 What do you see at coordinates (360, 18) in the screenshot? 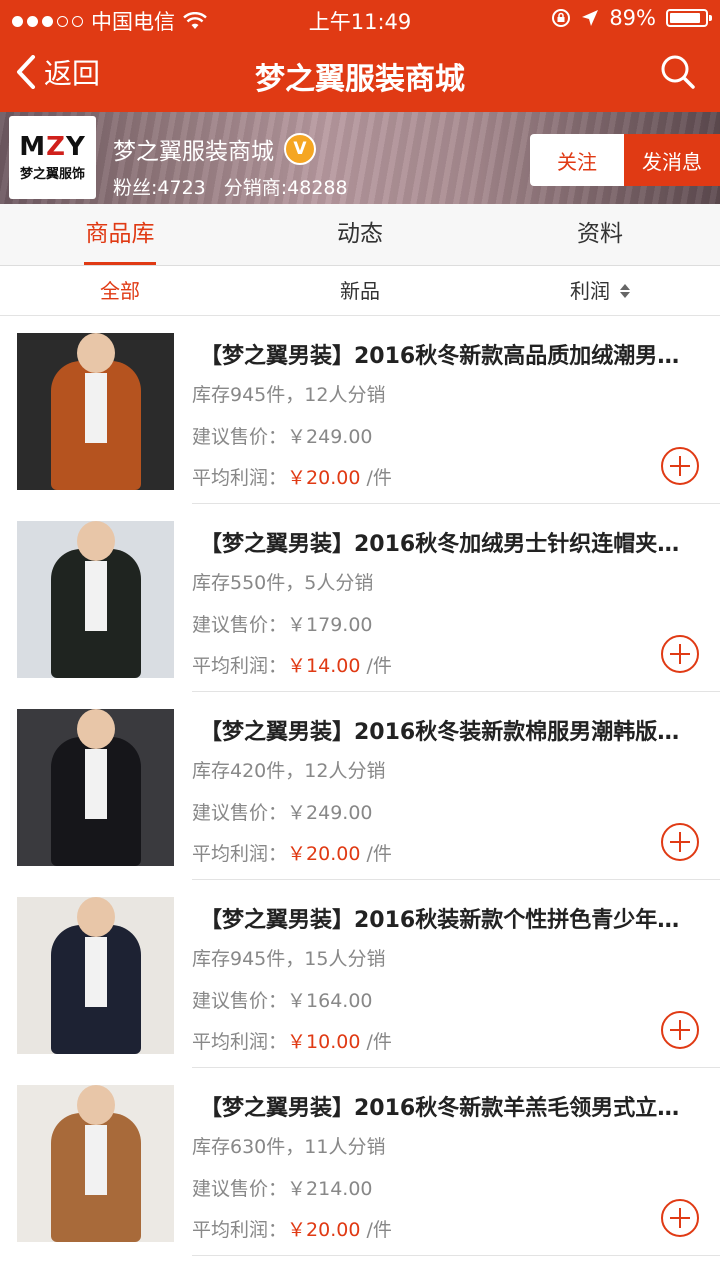
I see `status-bar: 中国电信 上午11:49 89%` at bounding box center [360, 18].